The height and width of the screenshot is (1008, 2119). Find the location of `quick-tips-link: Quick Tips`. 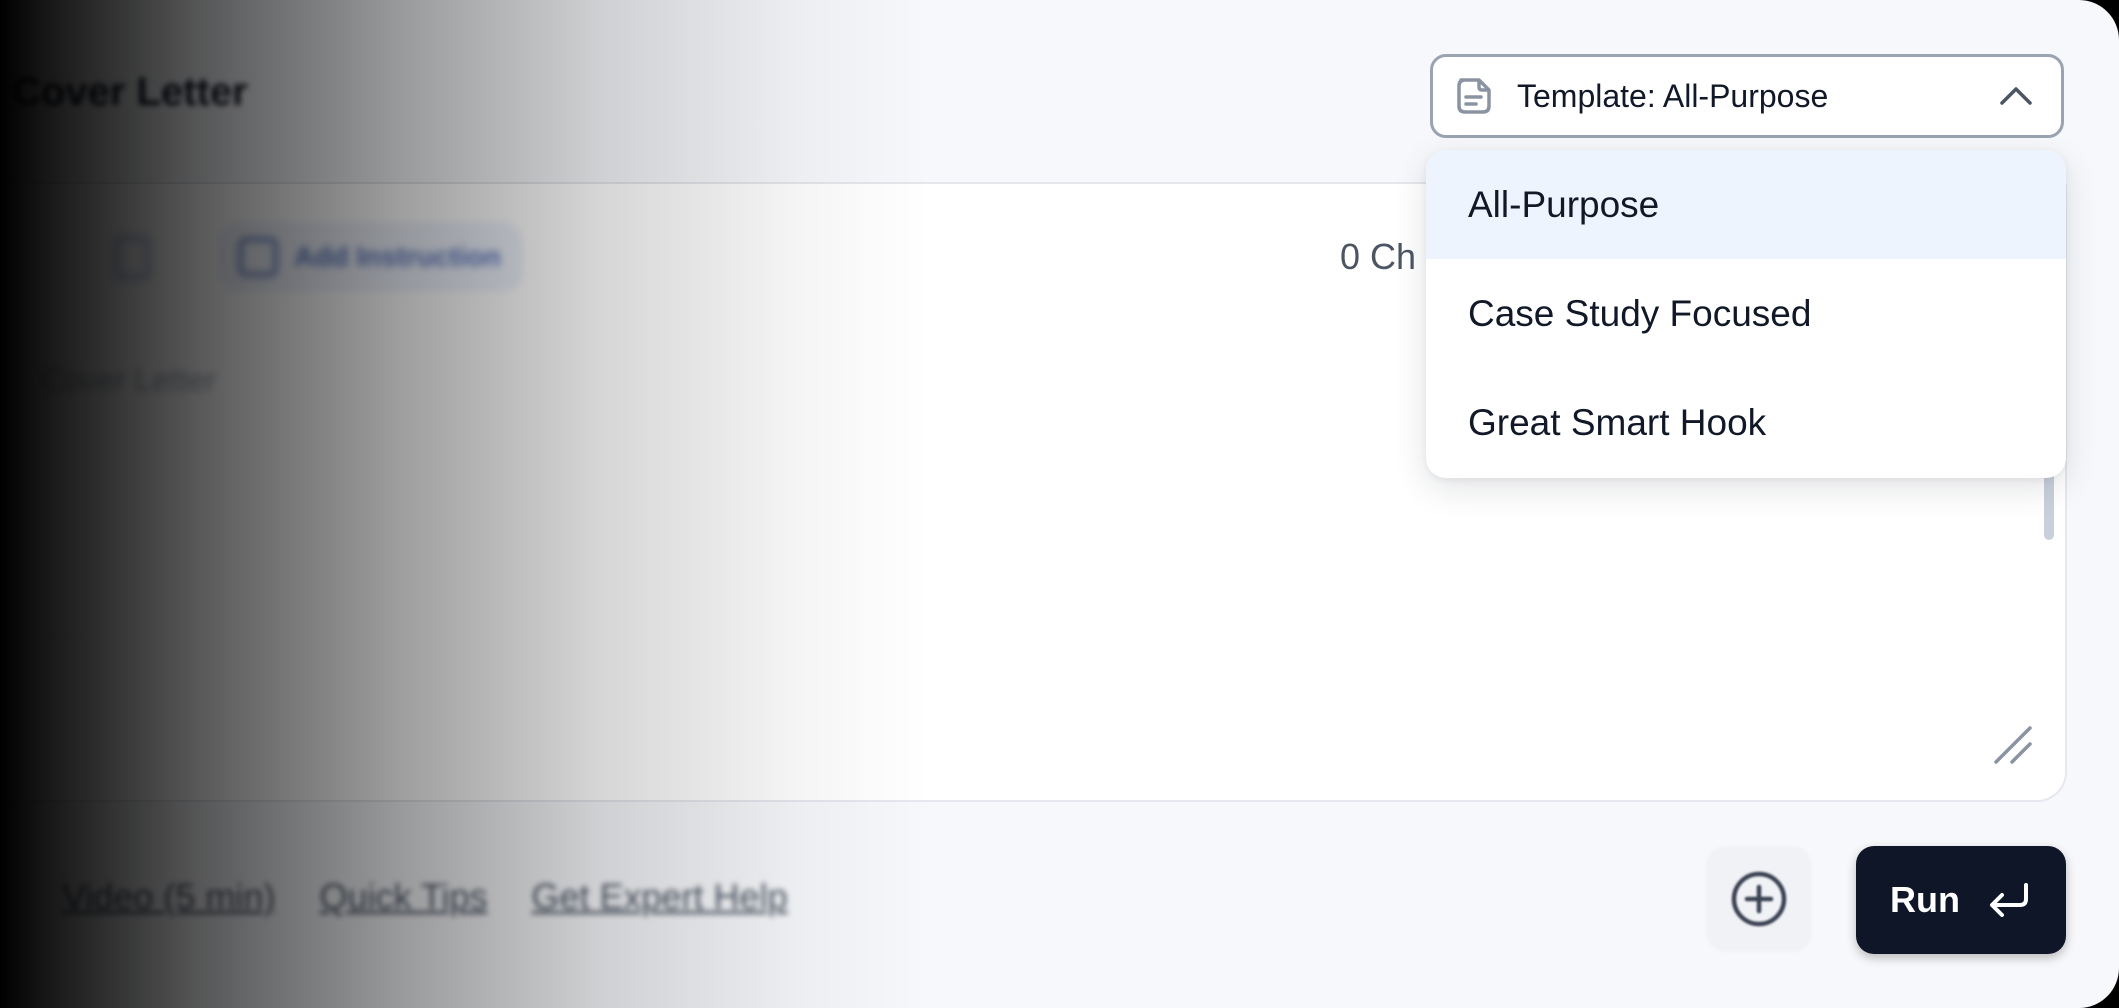

quick-tips-link: Quick Tips is located at coordinates (403, 897).